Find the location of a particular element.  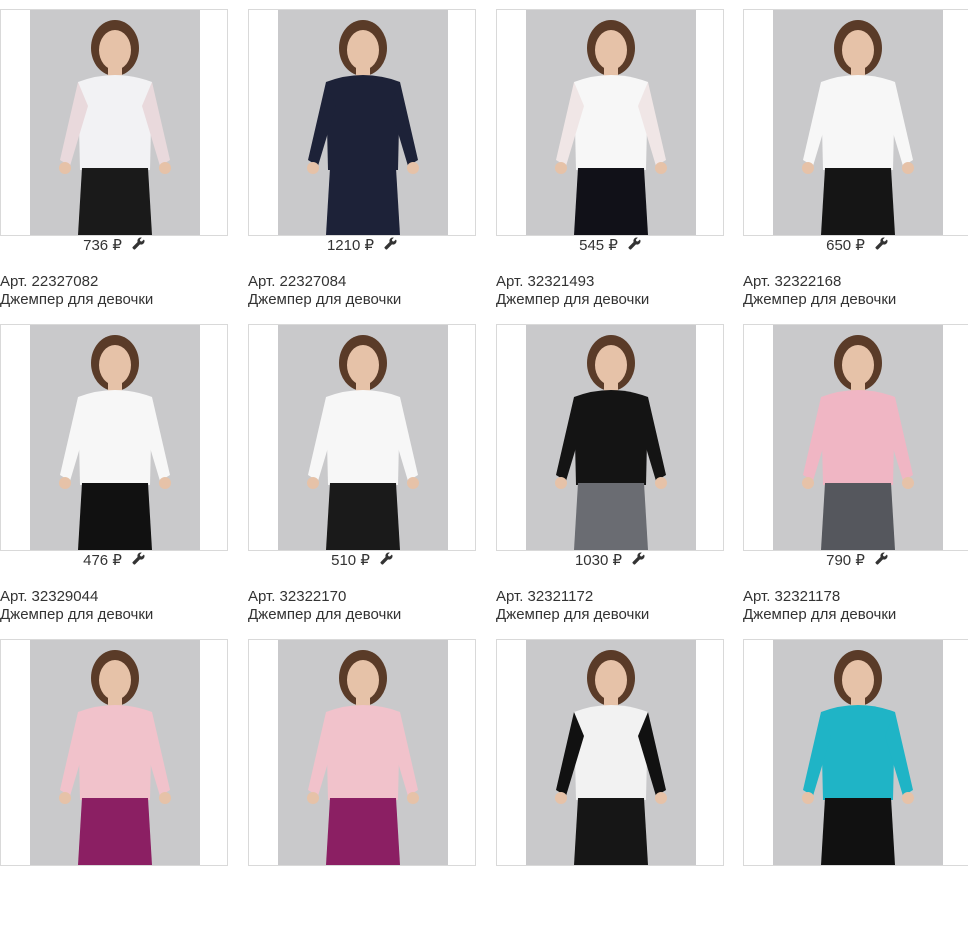

product-card: 1210 ₽ Арт. 22327084 Джемпер для девочки is located at coordinates (362, 159).